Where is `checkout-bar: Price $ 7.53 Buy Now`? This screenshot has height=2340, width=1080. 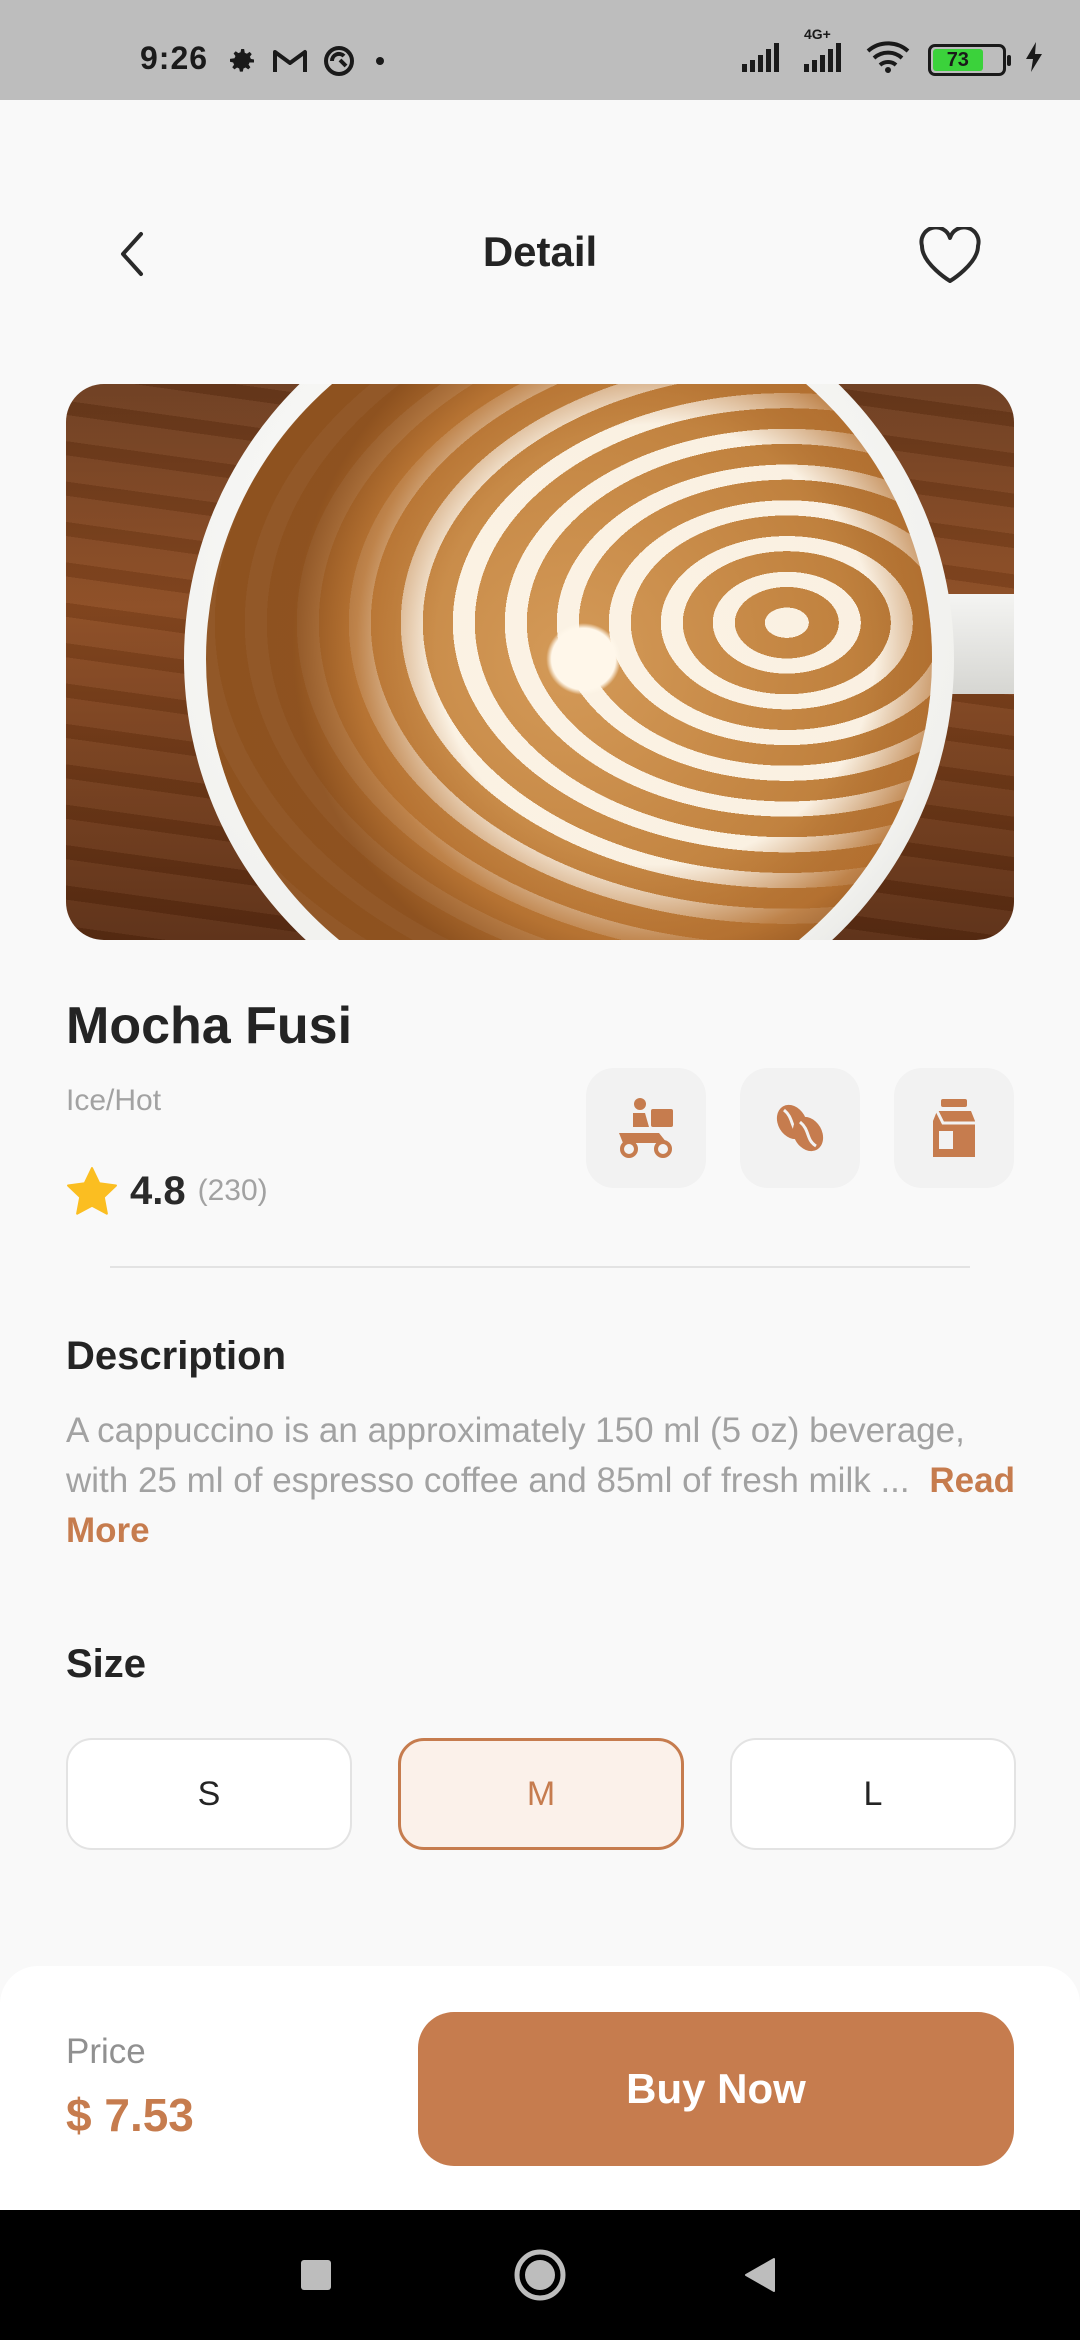
checkout-bar: Price $ 7.53 Buy Now is located at coordinates (540, 2088).